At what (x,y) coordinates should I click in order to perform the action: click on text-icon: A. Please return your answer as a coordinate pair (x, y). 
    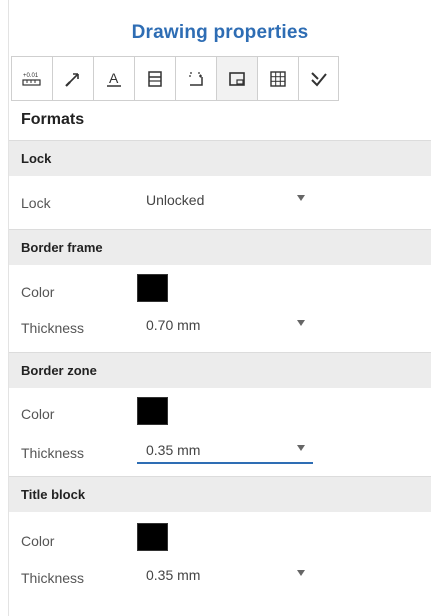
    Looking at the image, I should click on (114, 78).